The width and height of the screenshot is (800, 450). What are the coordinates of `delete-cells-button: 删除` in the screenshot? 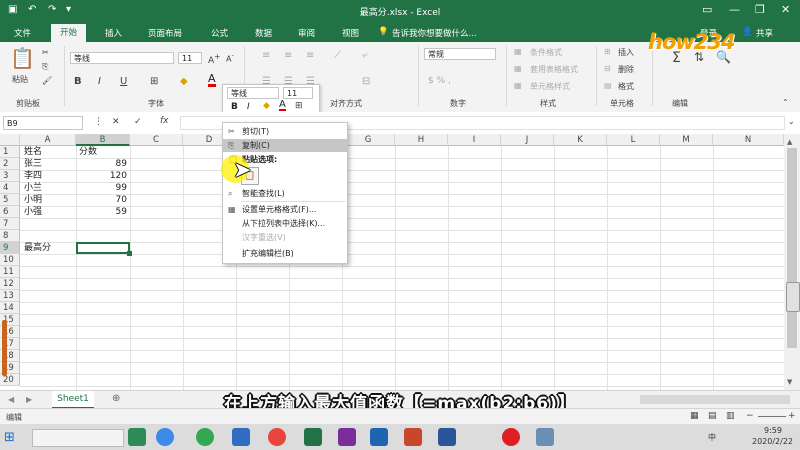 It's located at (626, 69).